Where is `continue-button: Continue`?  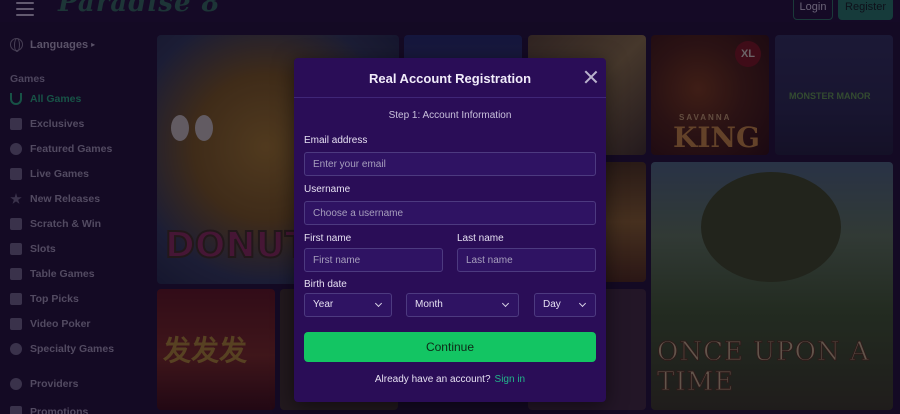
continue-button: Continue is located at coordinates (450, 347).